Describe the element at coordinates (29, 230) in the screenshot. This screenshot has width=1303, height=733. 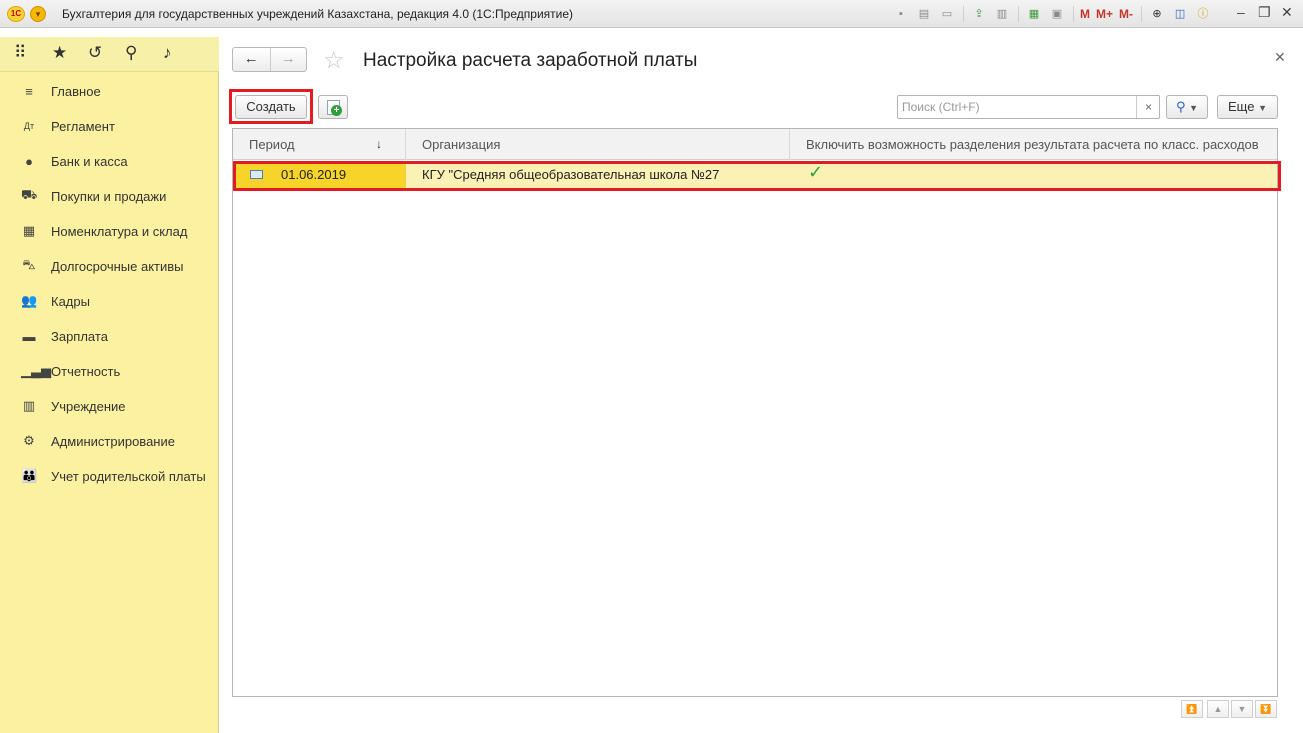
I see `warehouse-icon: ▦` at that location.